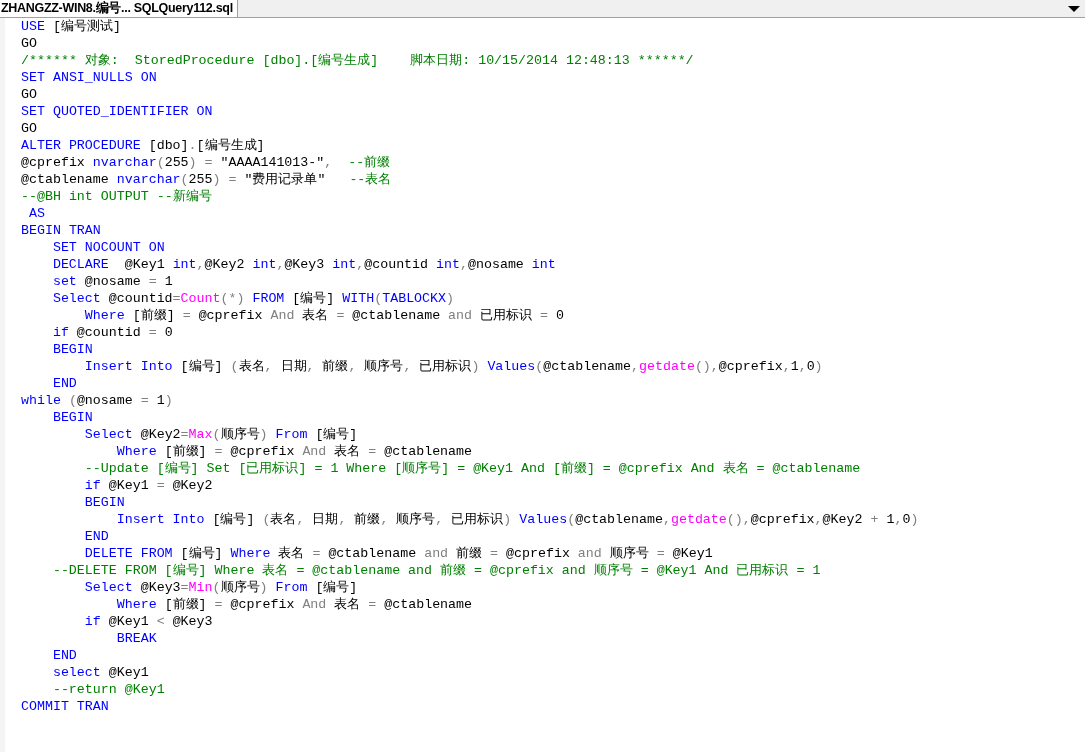 This screenshot has width=1085, height=752. Describe the element at coordinates (1074, 8) in the screenshot. I see `dropdown-icon` at that location.